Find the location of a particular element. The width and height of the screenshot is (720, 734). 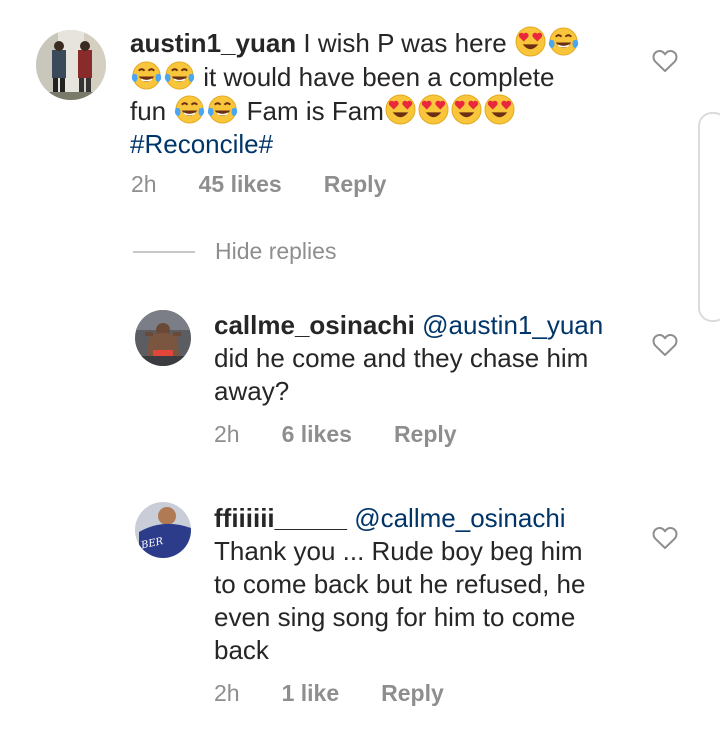

comment-meta: 2h 6 likes Reply is located at coordinates (335, 434).